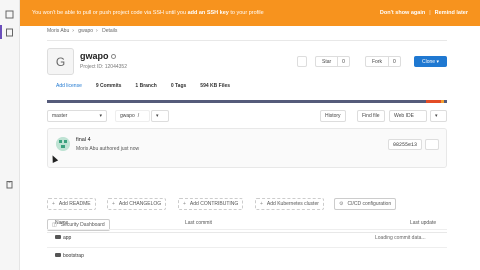  Describe the element at coordinates (83, 140) in the screenshot. I see `commit-title: final 4` at that location.